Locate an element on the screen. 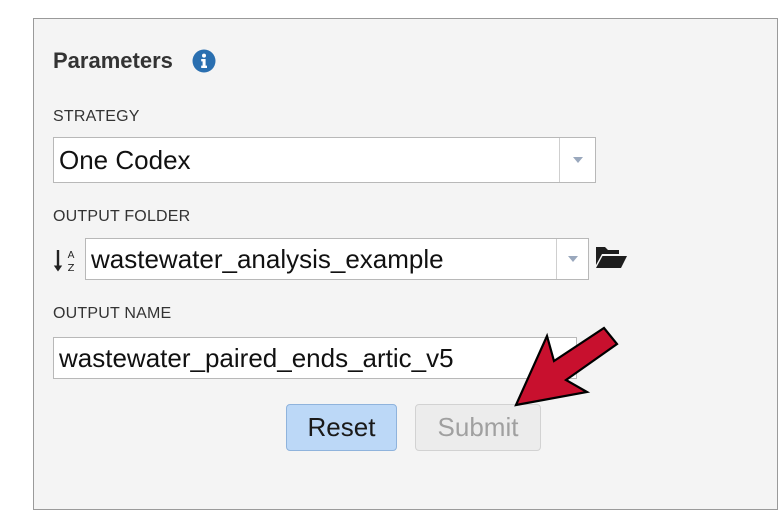 Image resolution: width=780 pixels, height=518 pixels. output-name-label: OUTPUT NAME is located at coordinates (112, 313).